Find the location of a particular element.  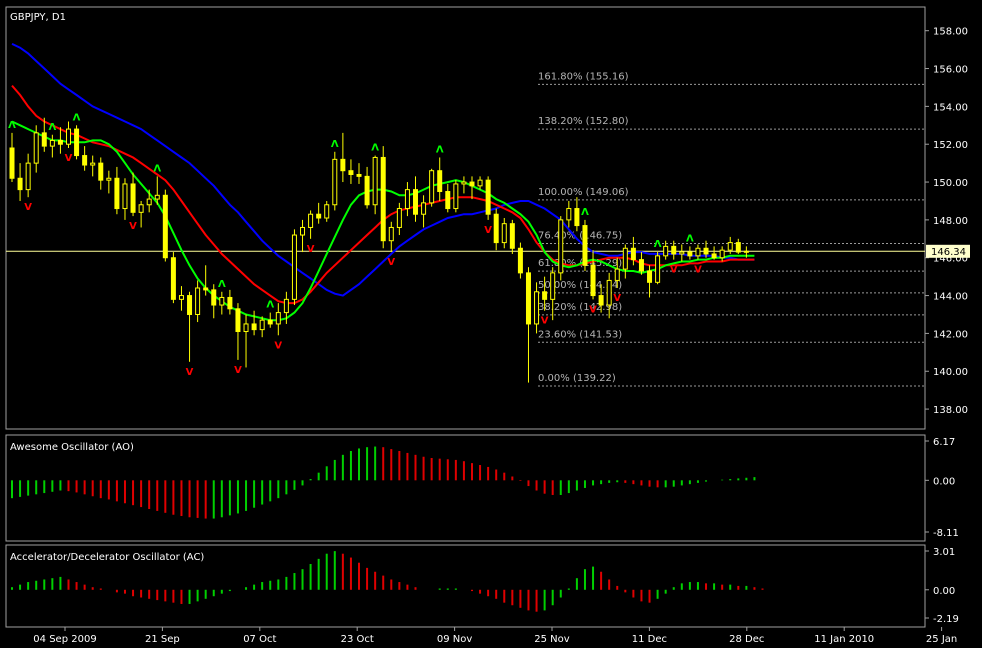

price-tick-label: 138.00 is located at coordinates (950, 410).